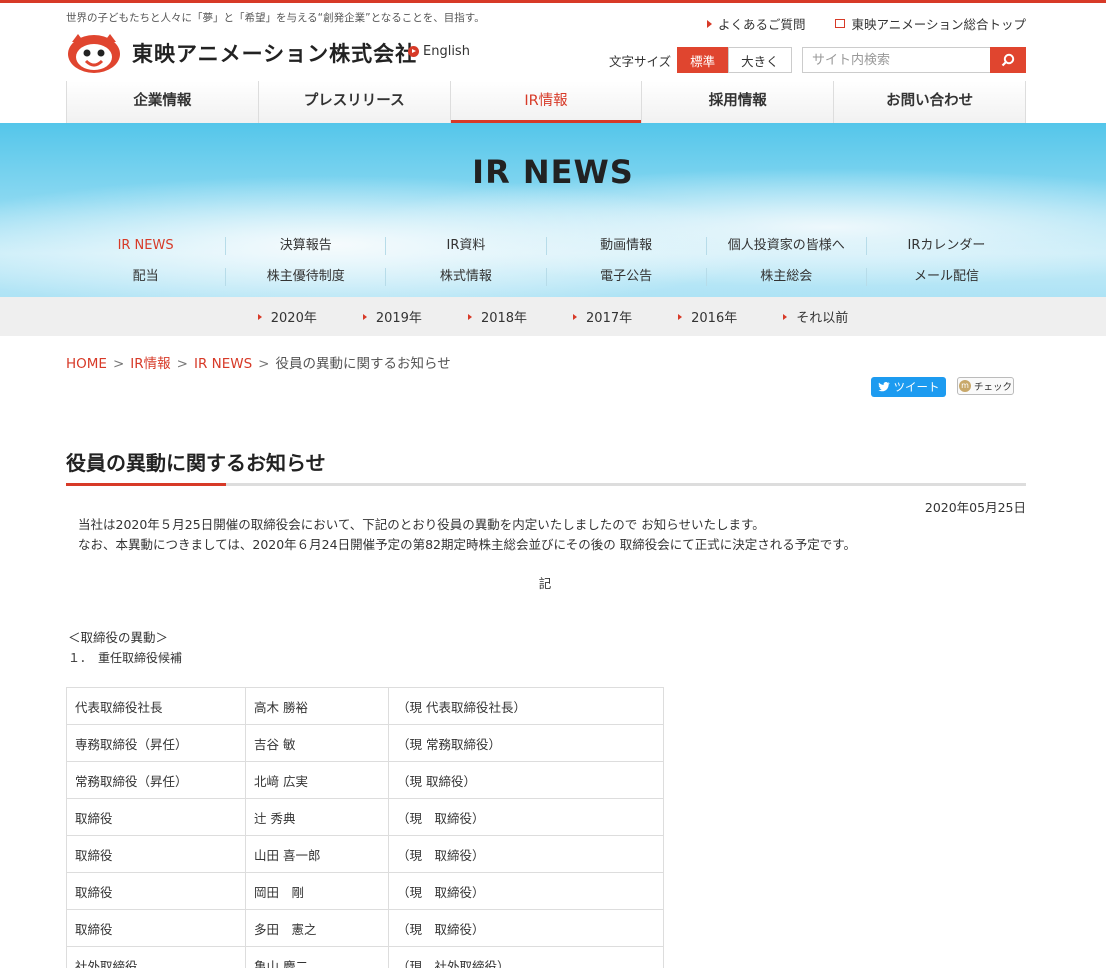 Image resolution: width=1106 pixels, height=968 pixels. I want to click on breadcrumb-home: HOME, so click(86, 364).